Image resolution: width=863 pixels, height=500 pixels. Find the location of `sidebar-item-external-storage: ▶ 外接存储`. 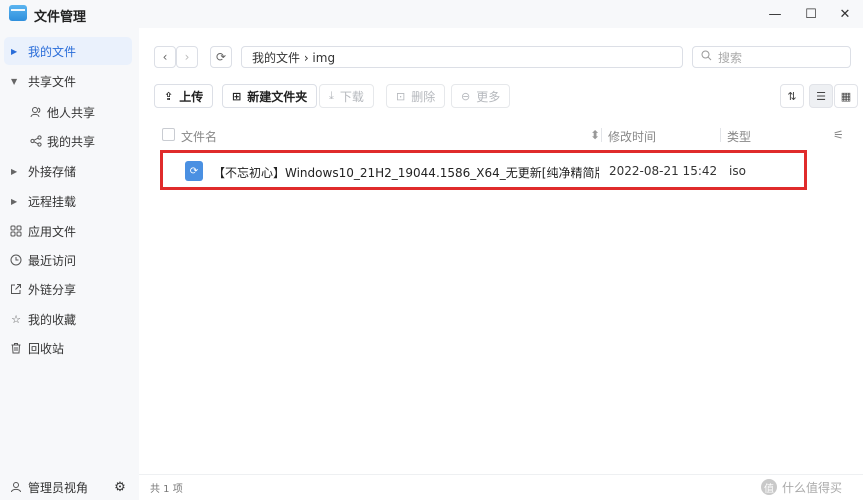

sidebar-item-external-storage: ▶ 外接存储 is located at coordinates (68, 171).